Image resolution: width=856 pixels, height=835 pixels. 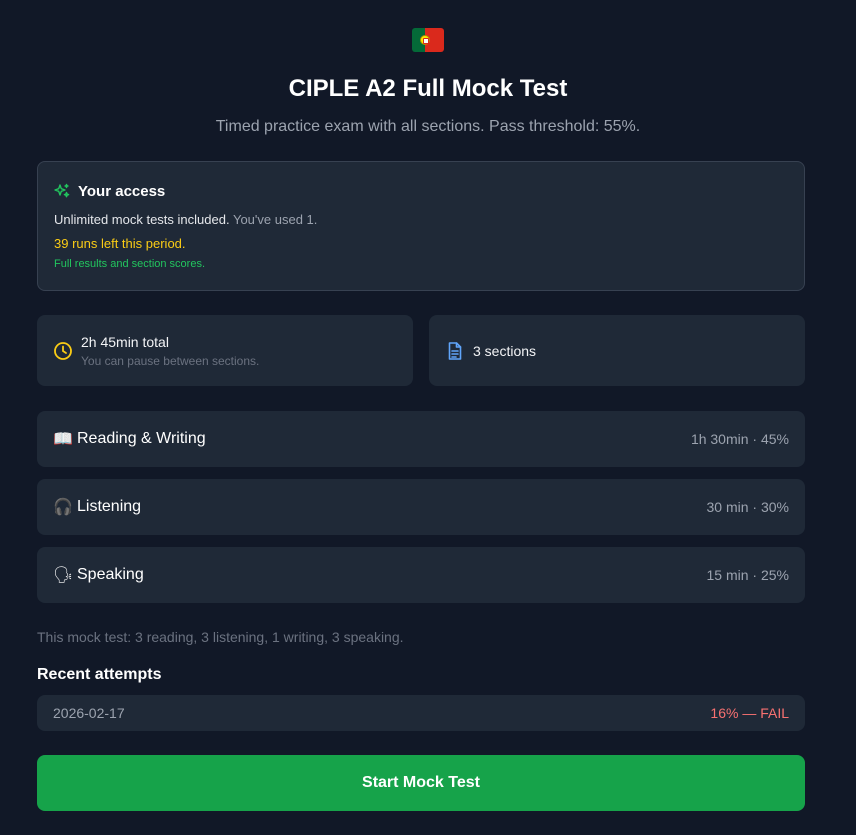 What do you see at coordinates (99, 674) in the screenshot?
I see `recent-attempts-heading: Recent attempts` at bounding box center [99, 674].